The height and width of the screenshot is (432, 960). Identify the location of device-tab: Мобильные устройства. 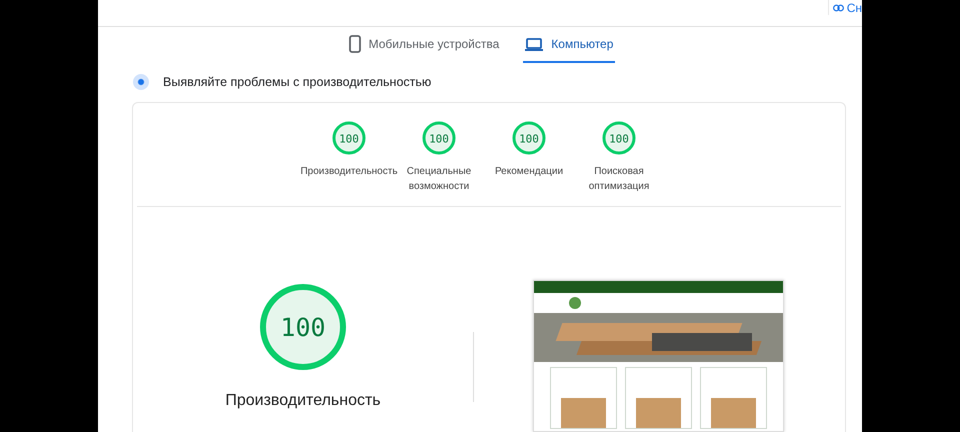
(424, 48).